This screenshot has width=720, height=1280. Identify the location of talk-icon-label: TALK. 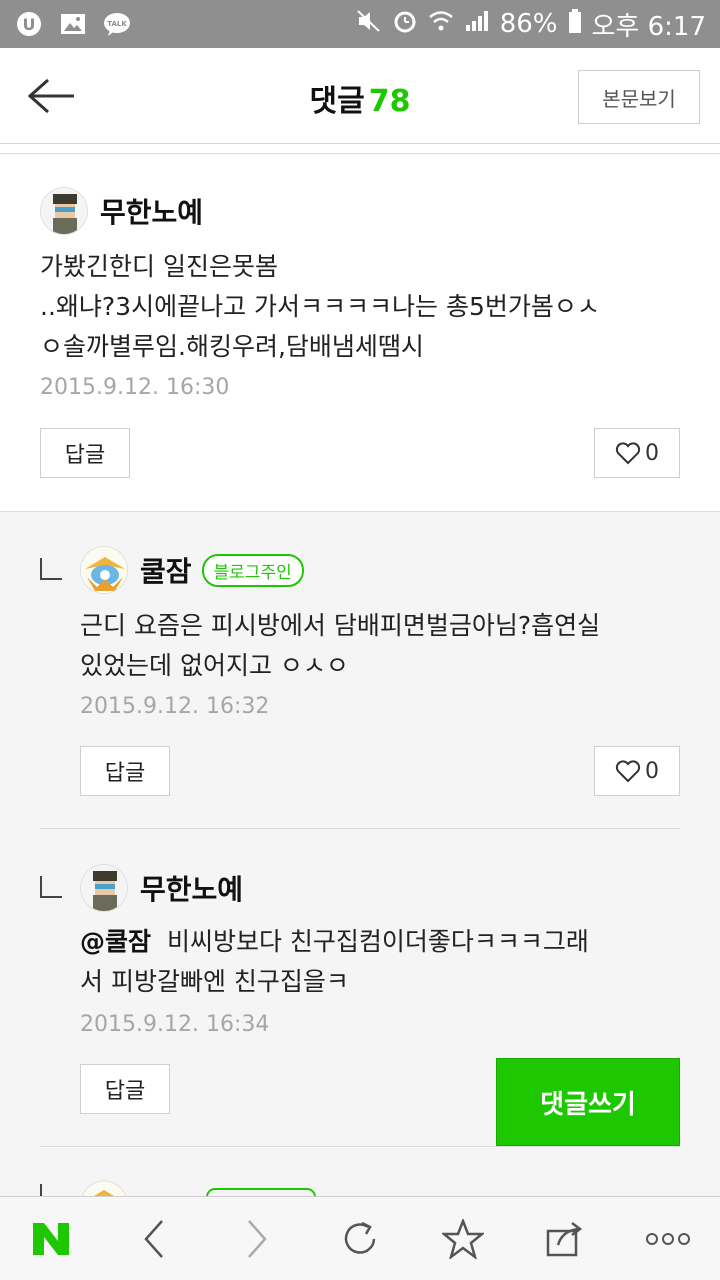
(117, 24).